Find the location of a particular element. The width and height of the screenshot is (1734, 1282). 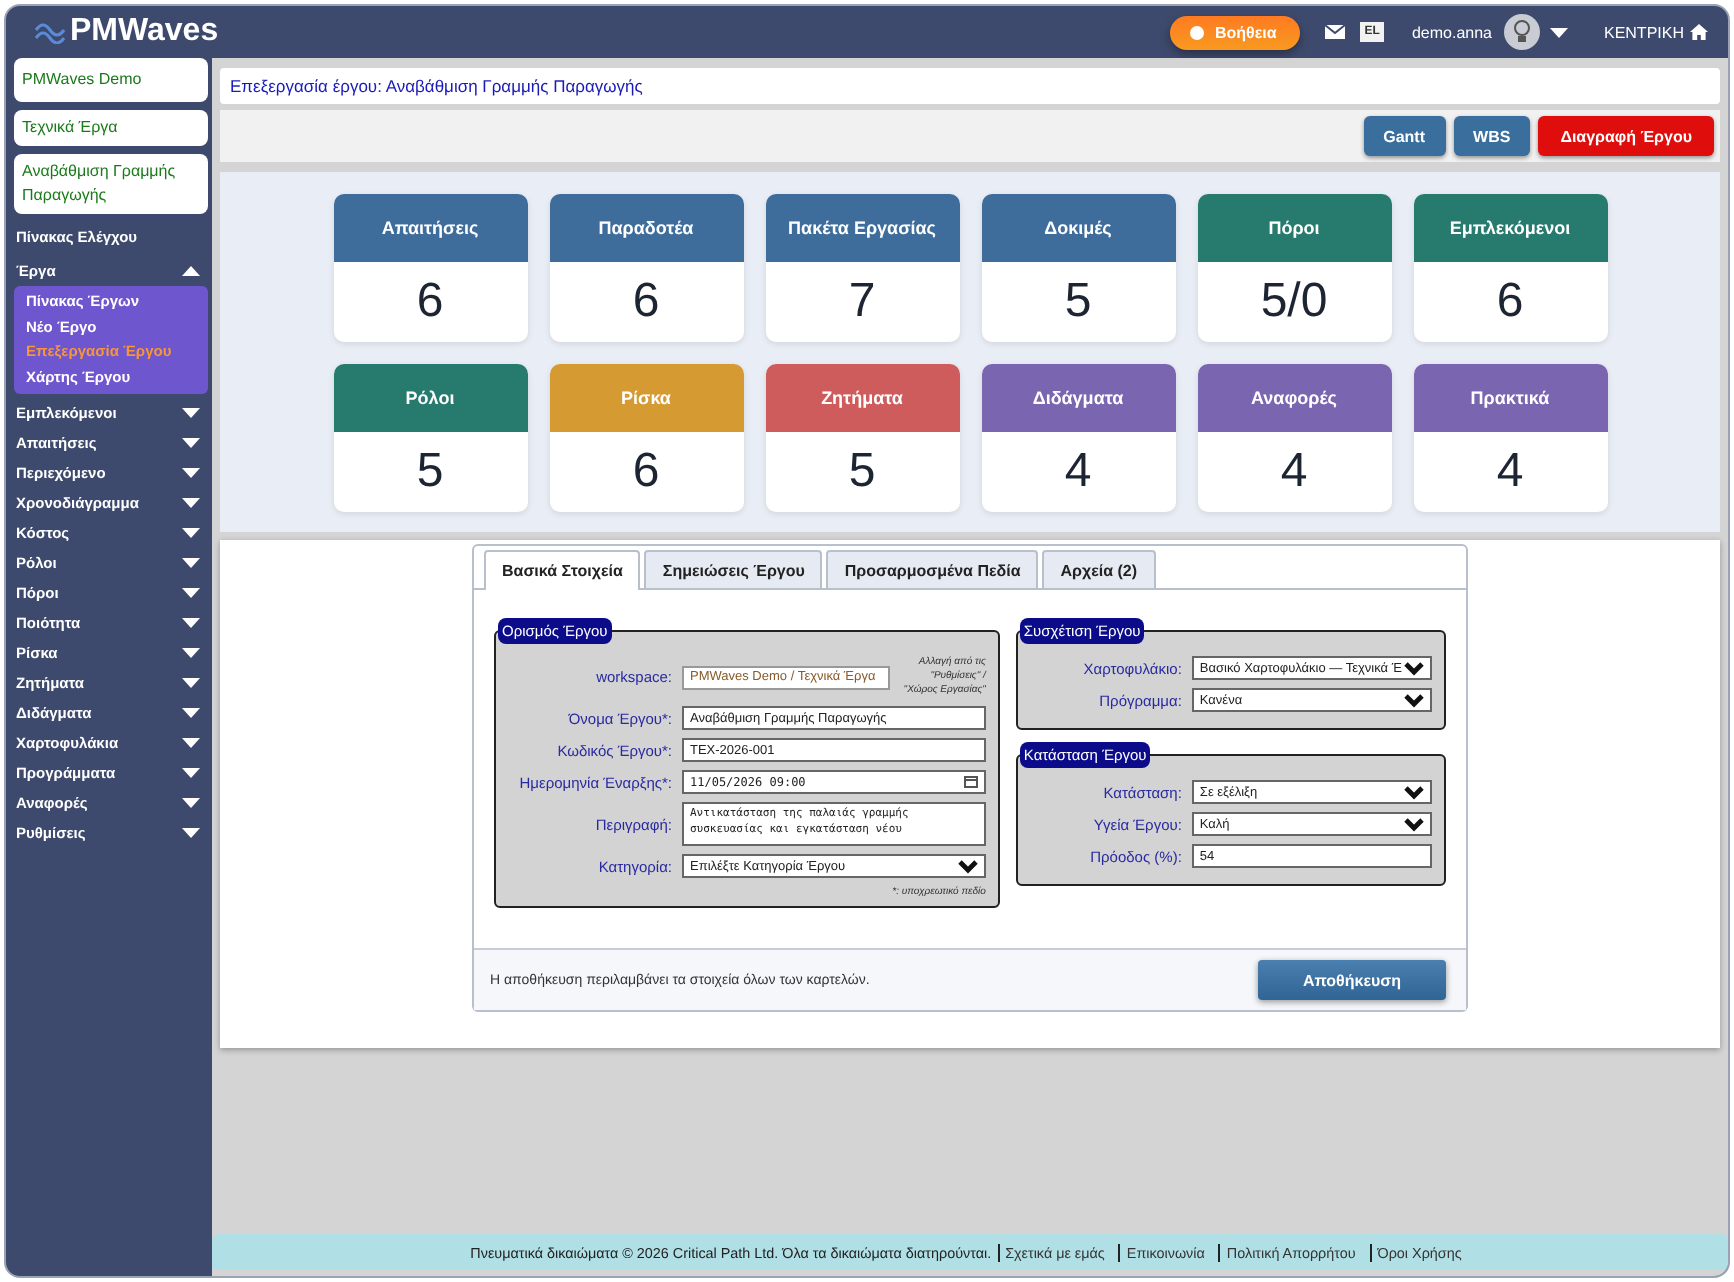

save-button: Αποθήκευση is located at coordinates (1352, 980).